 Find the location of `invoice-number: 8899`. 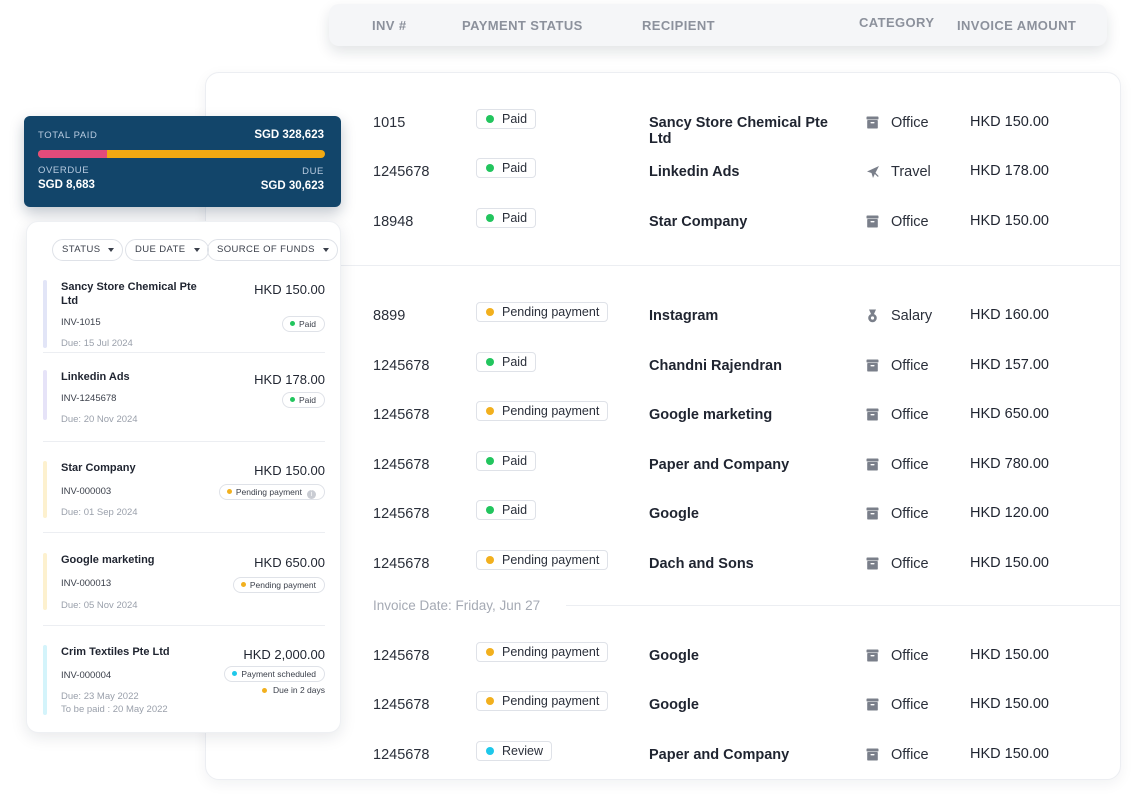

invoice-number: 8899 is located at coordinates (389, 316).